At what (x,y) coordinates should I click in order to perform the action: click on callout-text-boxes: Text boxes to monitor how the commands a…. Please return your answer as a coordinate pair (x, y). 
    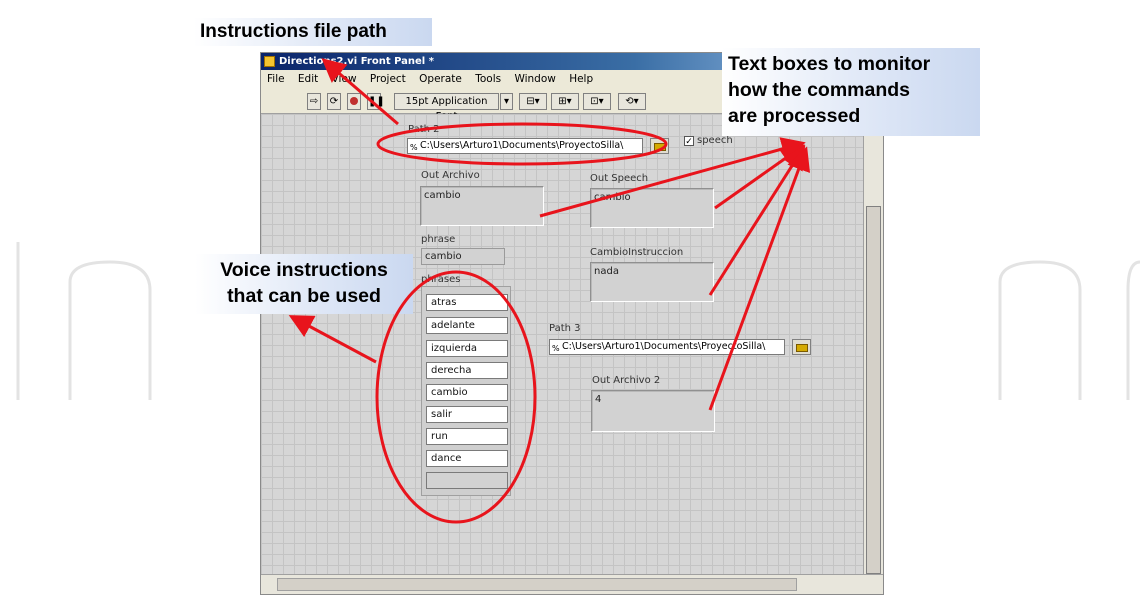
    Looking at the image, I should click on (851, 92).